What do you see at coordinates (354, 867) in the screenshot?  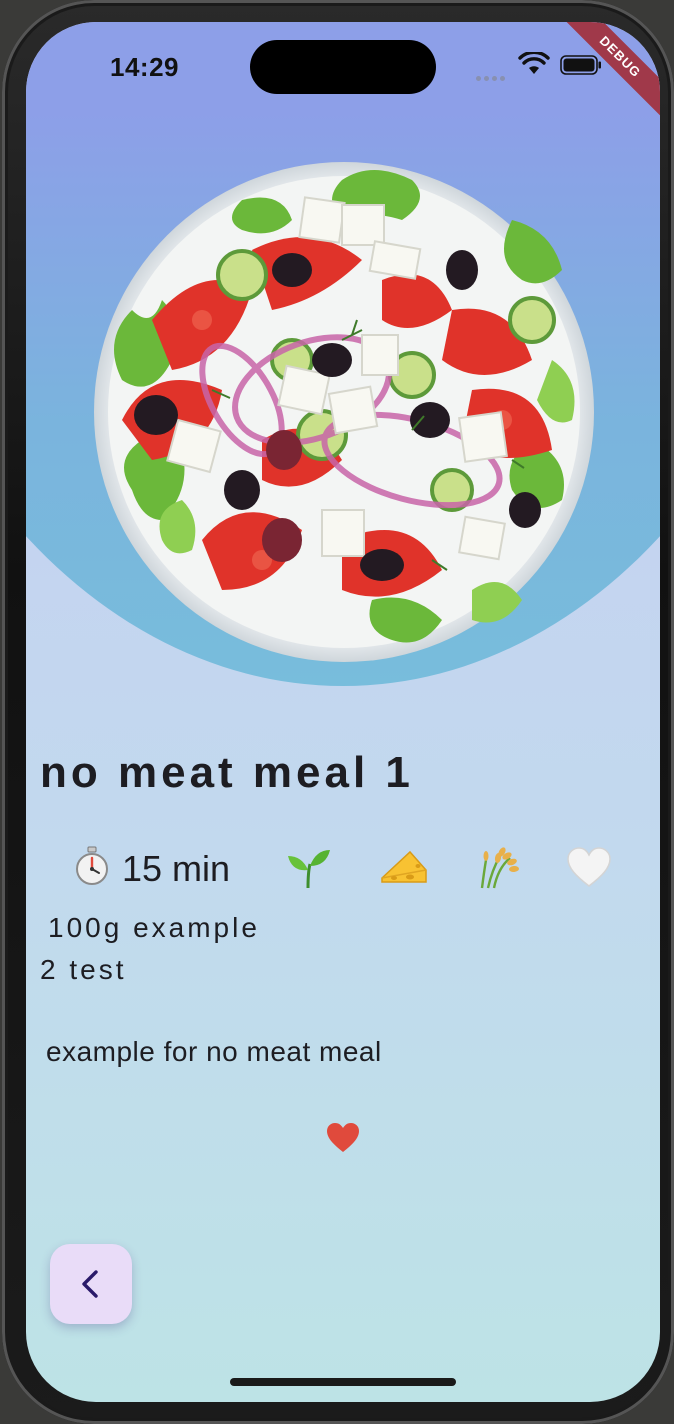 I see `recipe-info-row: 15 min` at bounding box center [354, 867].